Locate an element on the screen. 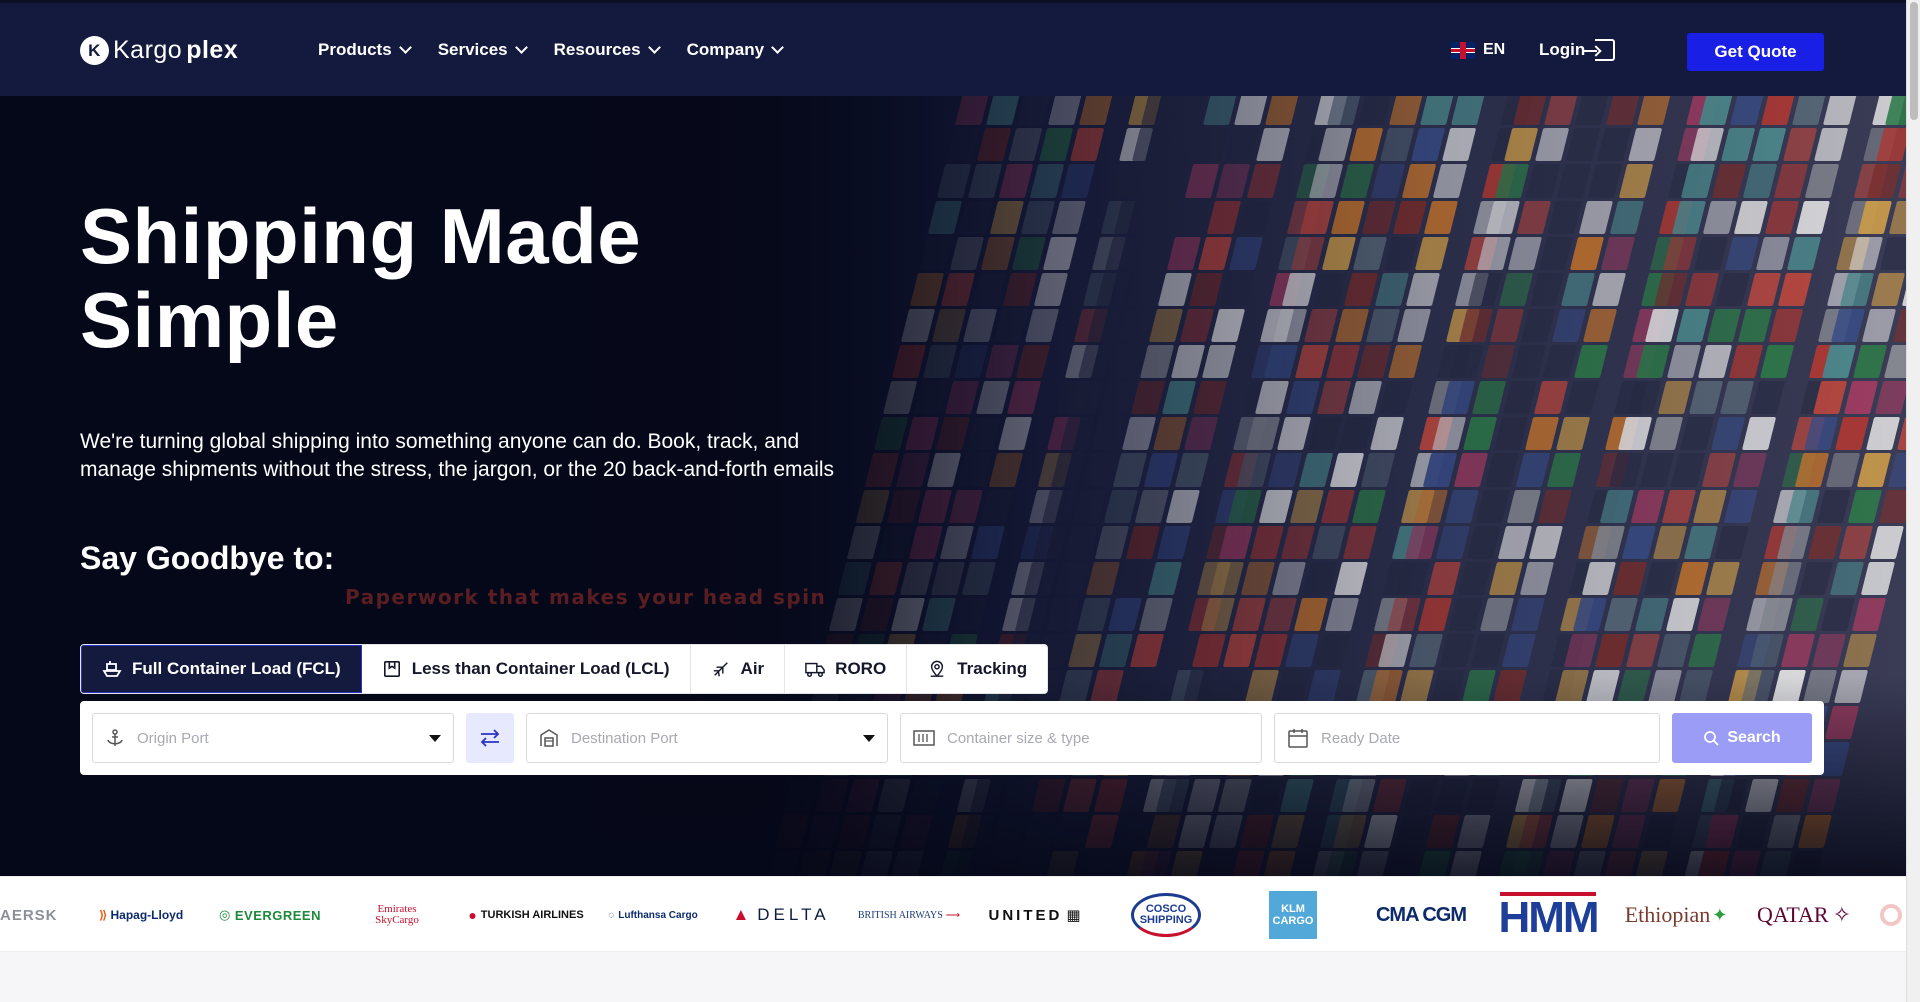 Image resolution: width=1920 pixels, height=1002 pixels. menu-products: Products is located at coordinates (365, 50).